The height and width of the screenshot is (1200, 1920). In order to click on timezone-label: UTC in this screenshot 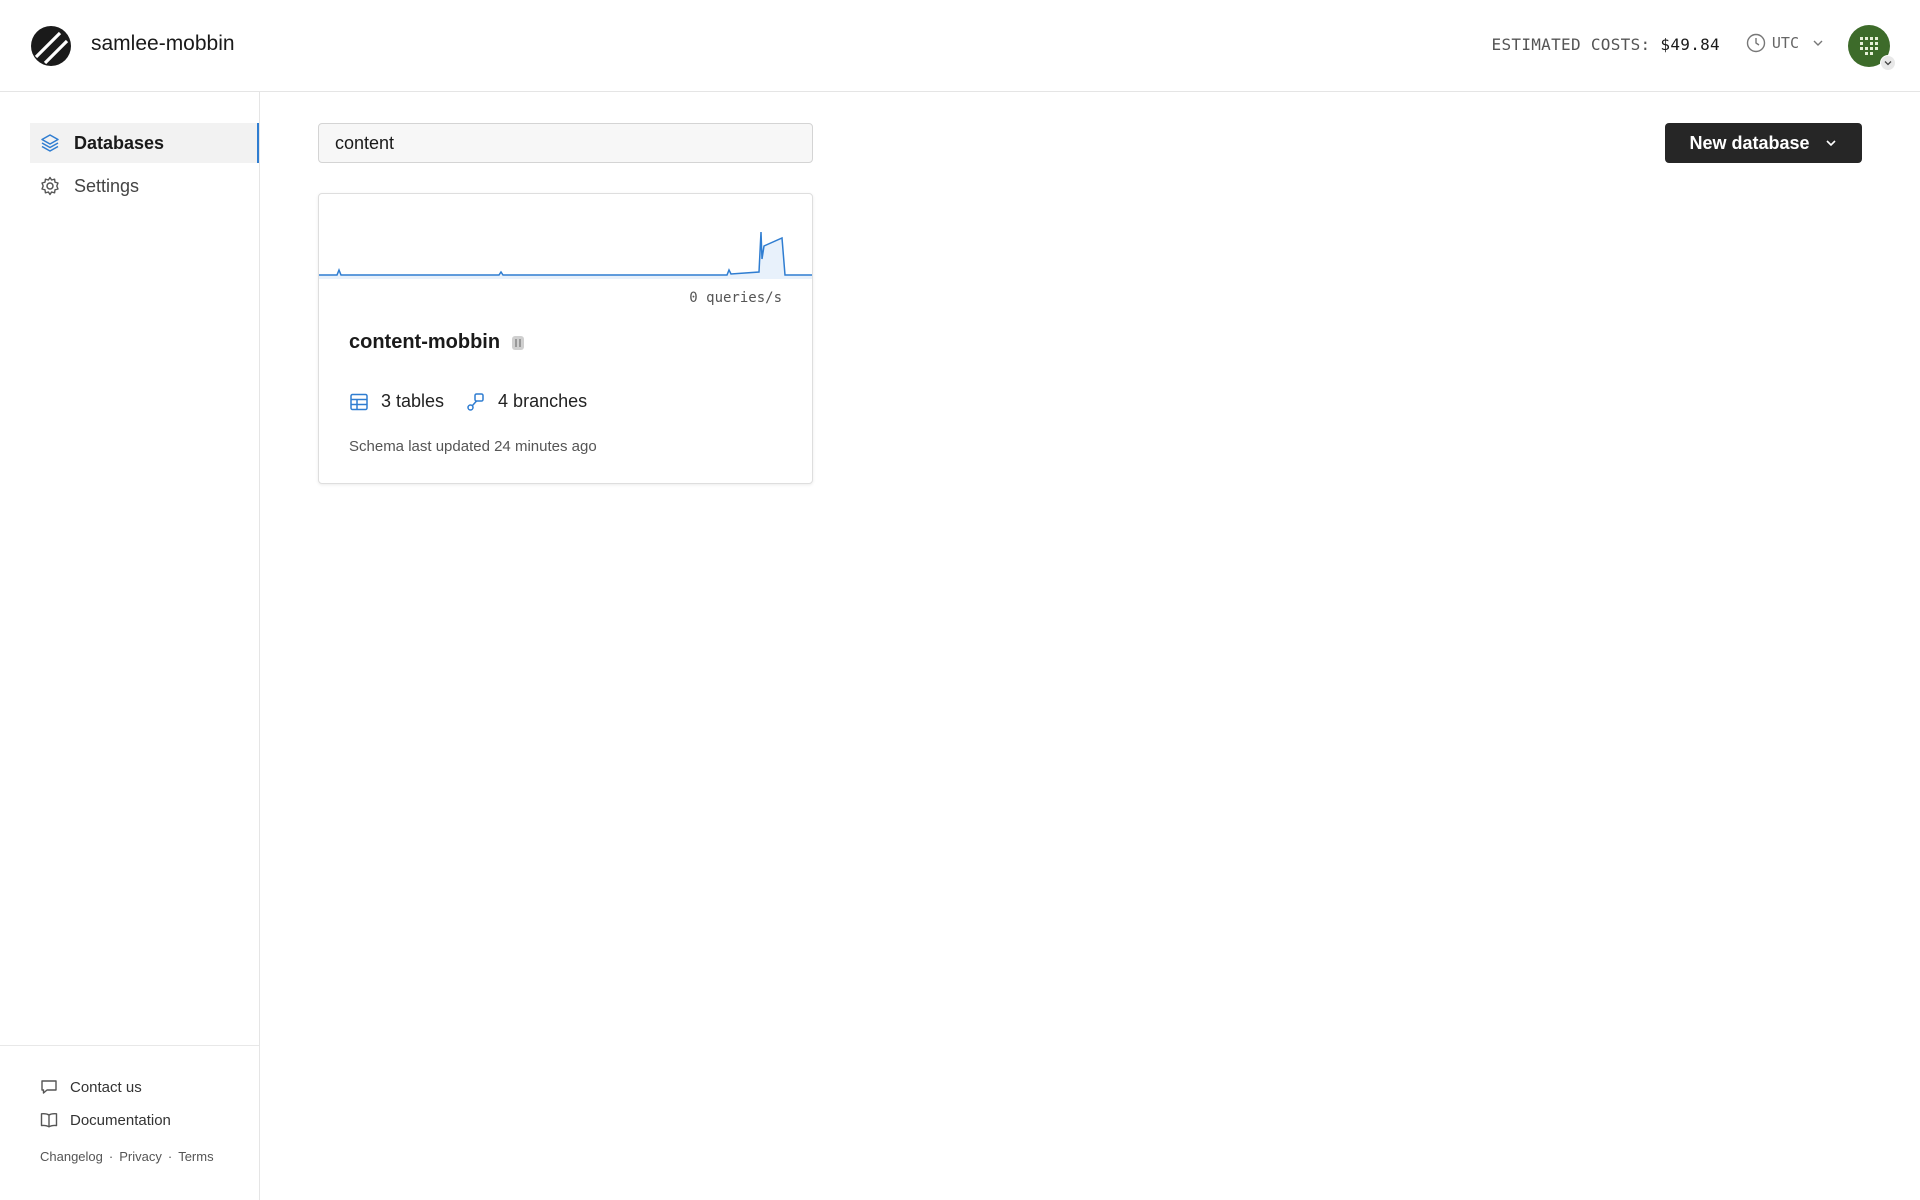, I will do `click(1785, 43)`.